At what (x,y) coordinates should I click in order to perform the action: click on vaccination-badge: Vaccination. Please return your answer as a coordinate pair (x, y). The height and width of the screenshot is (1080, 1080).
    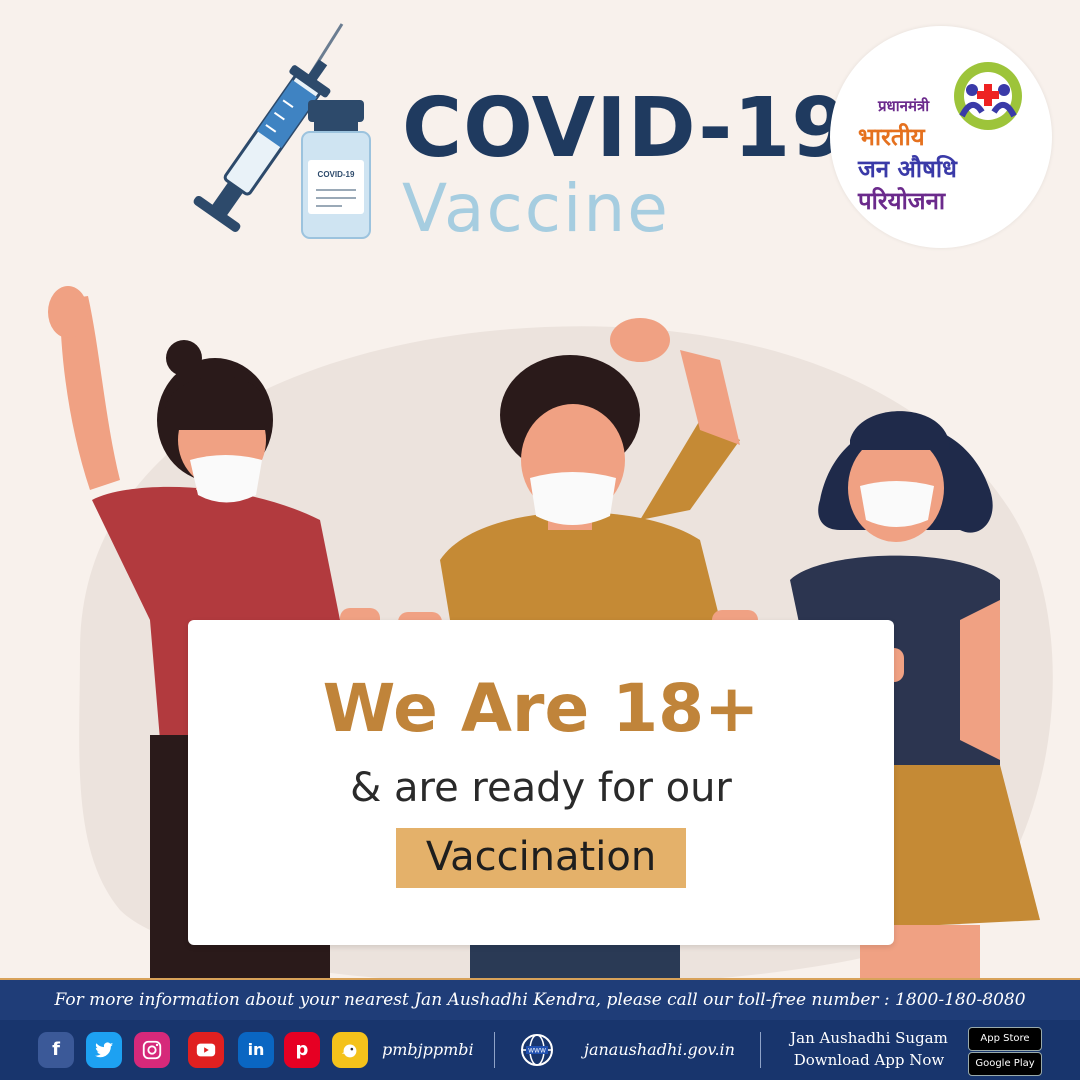
    Looking at the image, I should click on (541, 858).